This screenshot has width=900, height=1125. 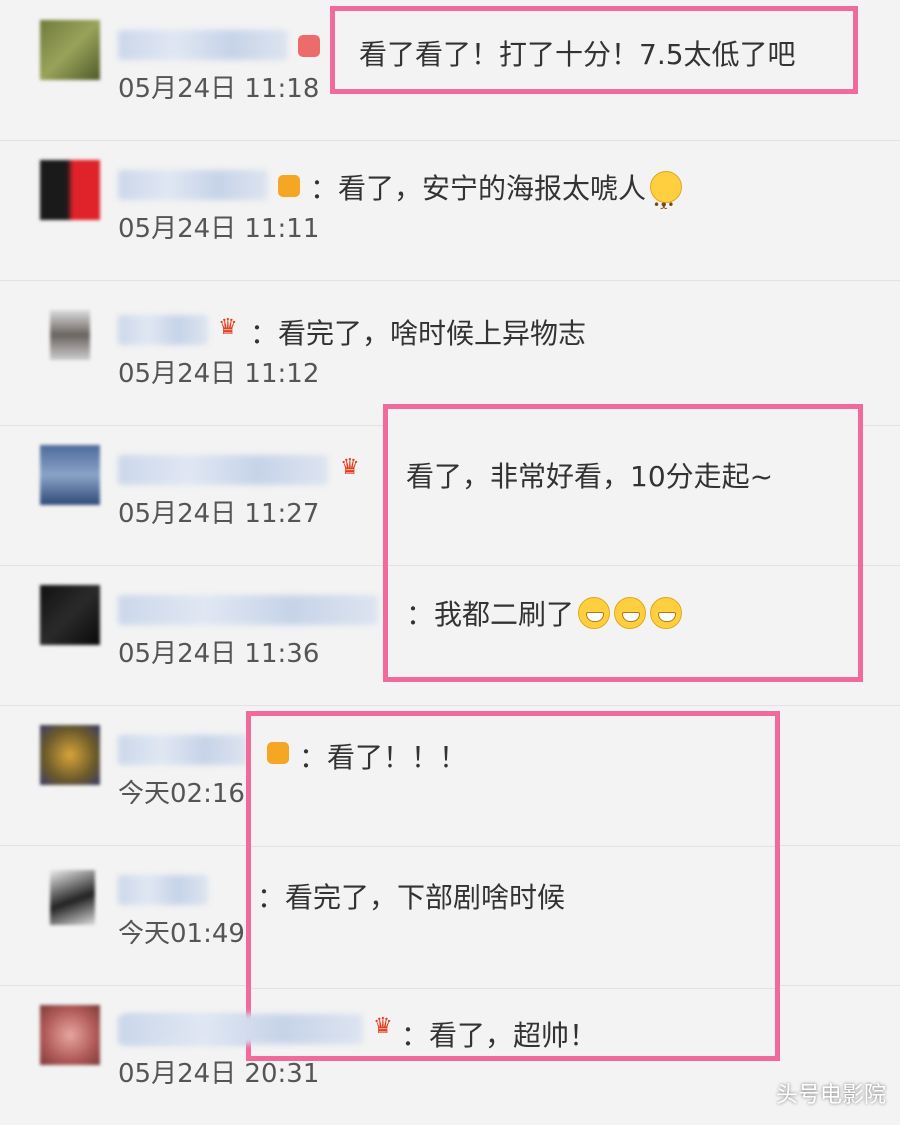 I want to click on highlighted-comment-text: ：我都二刷了, so click(x=544, y=613).